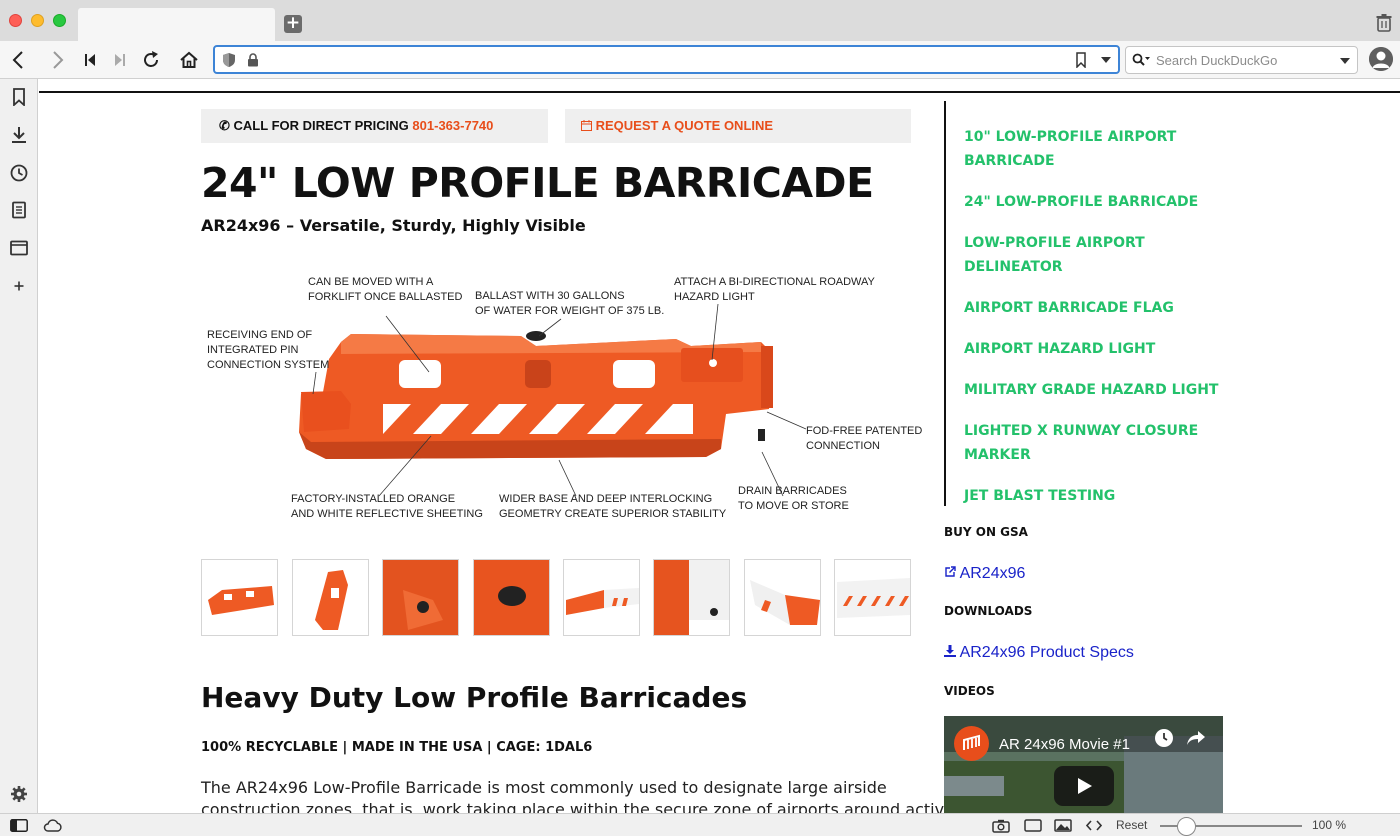 This screenshot has height=836, width=1400. I want to click on phone-number-link: 801-363-7740, so click(452, 125).